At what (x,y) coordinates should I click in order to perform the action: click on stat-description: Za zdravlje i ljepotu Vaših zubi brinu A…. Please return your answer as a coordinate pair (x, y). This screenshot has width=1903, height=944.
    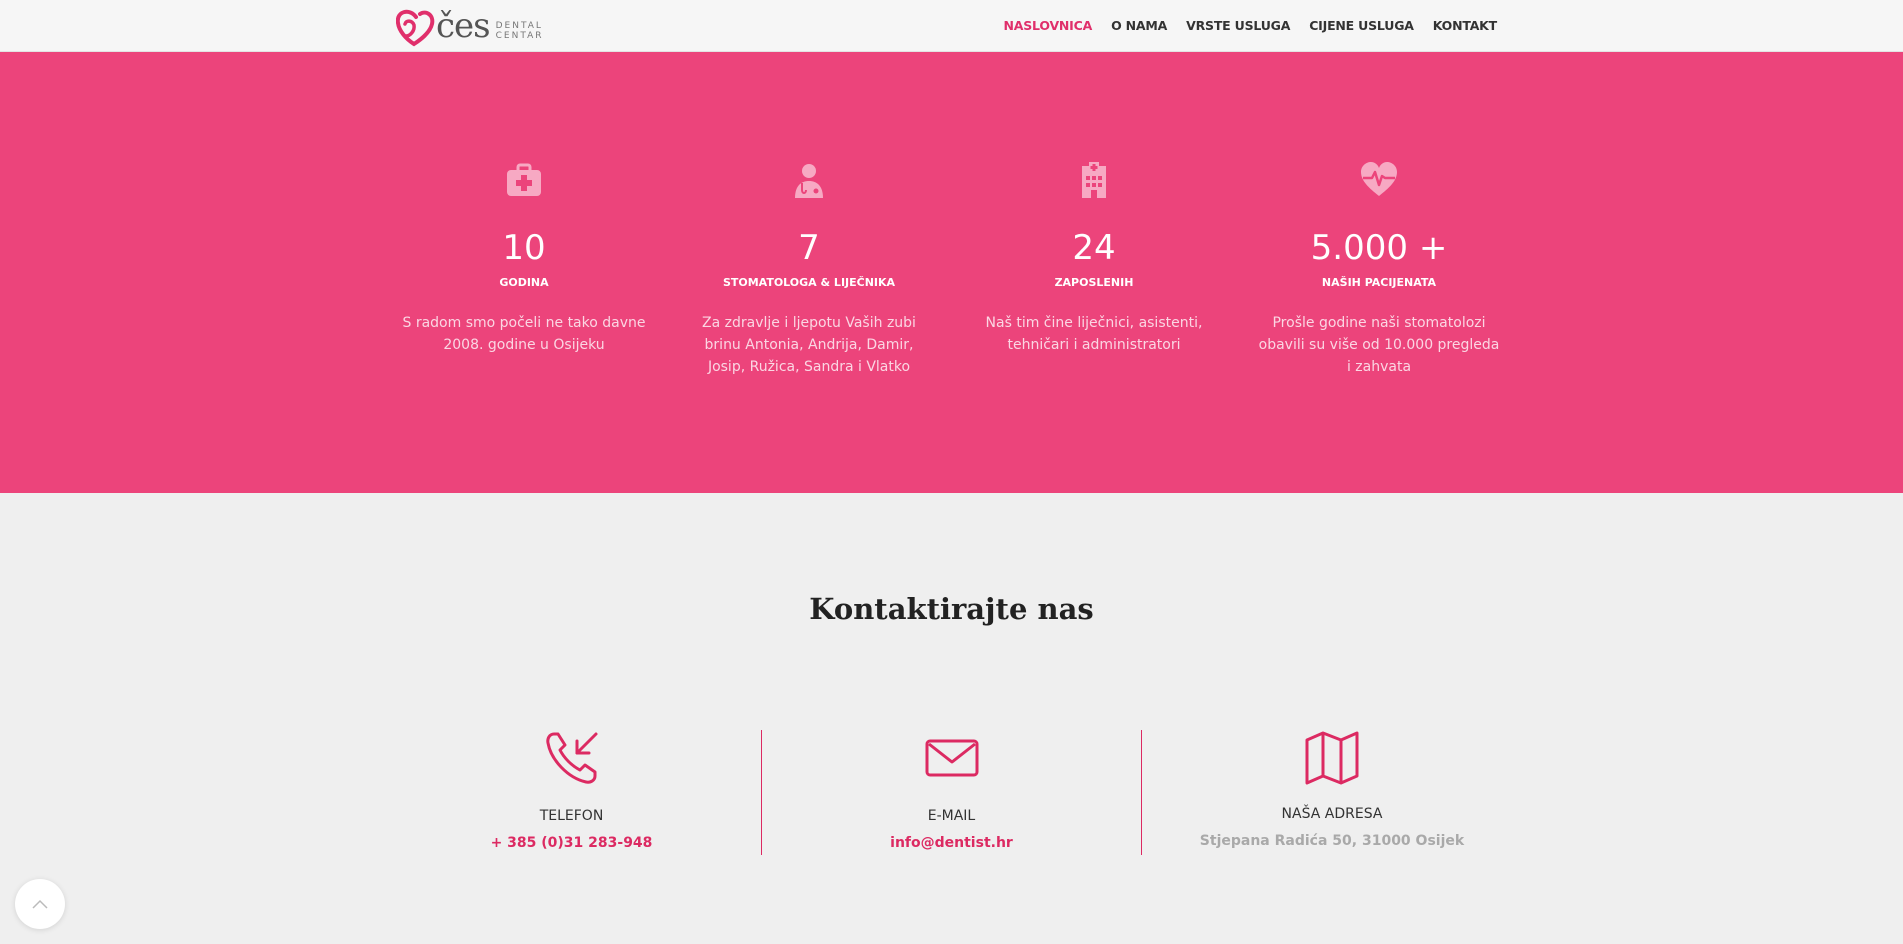
    Looking at the image, I should click on (809, 345).